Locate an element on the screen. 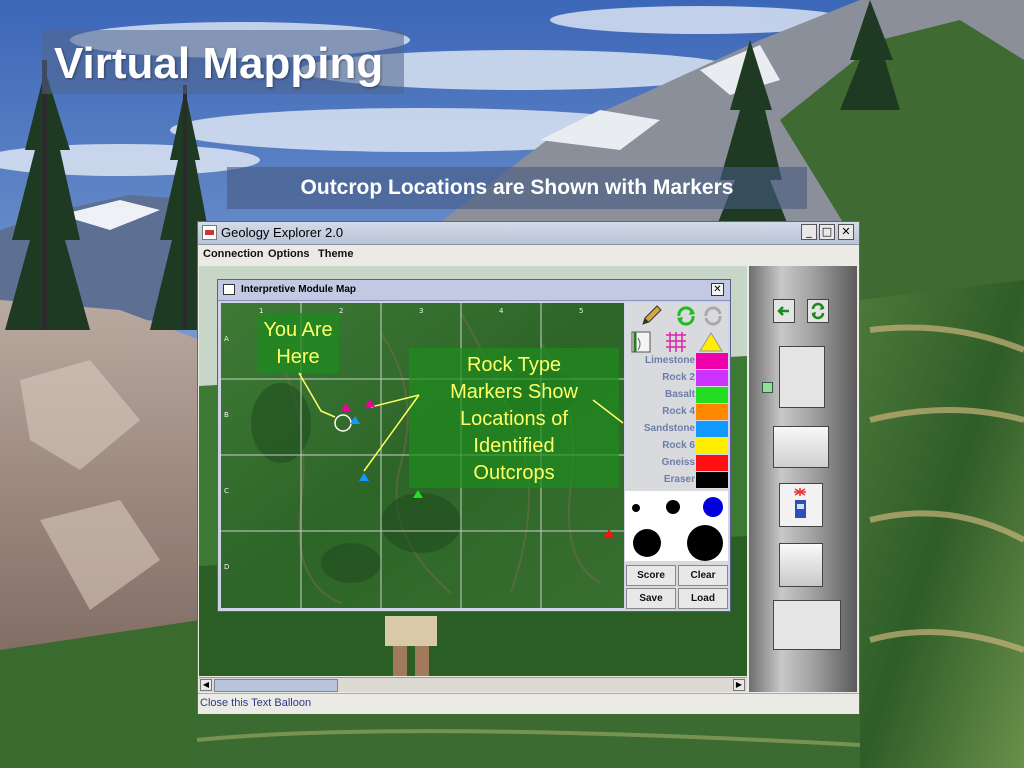  rock-markers-line-4: Identified is located at coordinates (514, 446).